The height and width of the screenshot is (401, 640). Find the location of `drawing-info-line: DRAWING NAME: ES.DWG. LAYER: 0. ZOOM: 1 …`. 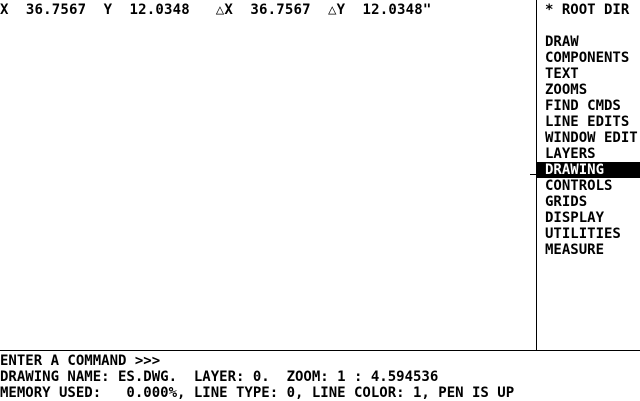

drawing-info-line: DRAWING NAME: ES.DWG. LAYER: 0. ZOOM: 1 … is located at coordinates (219, 377).